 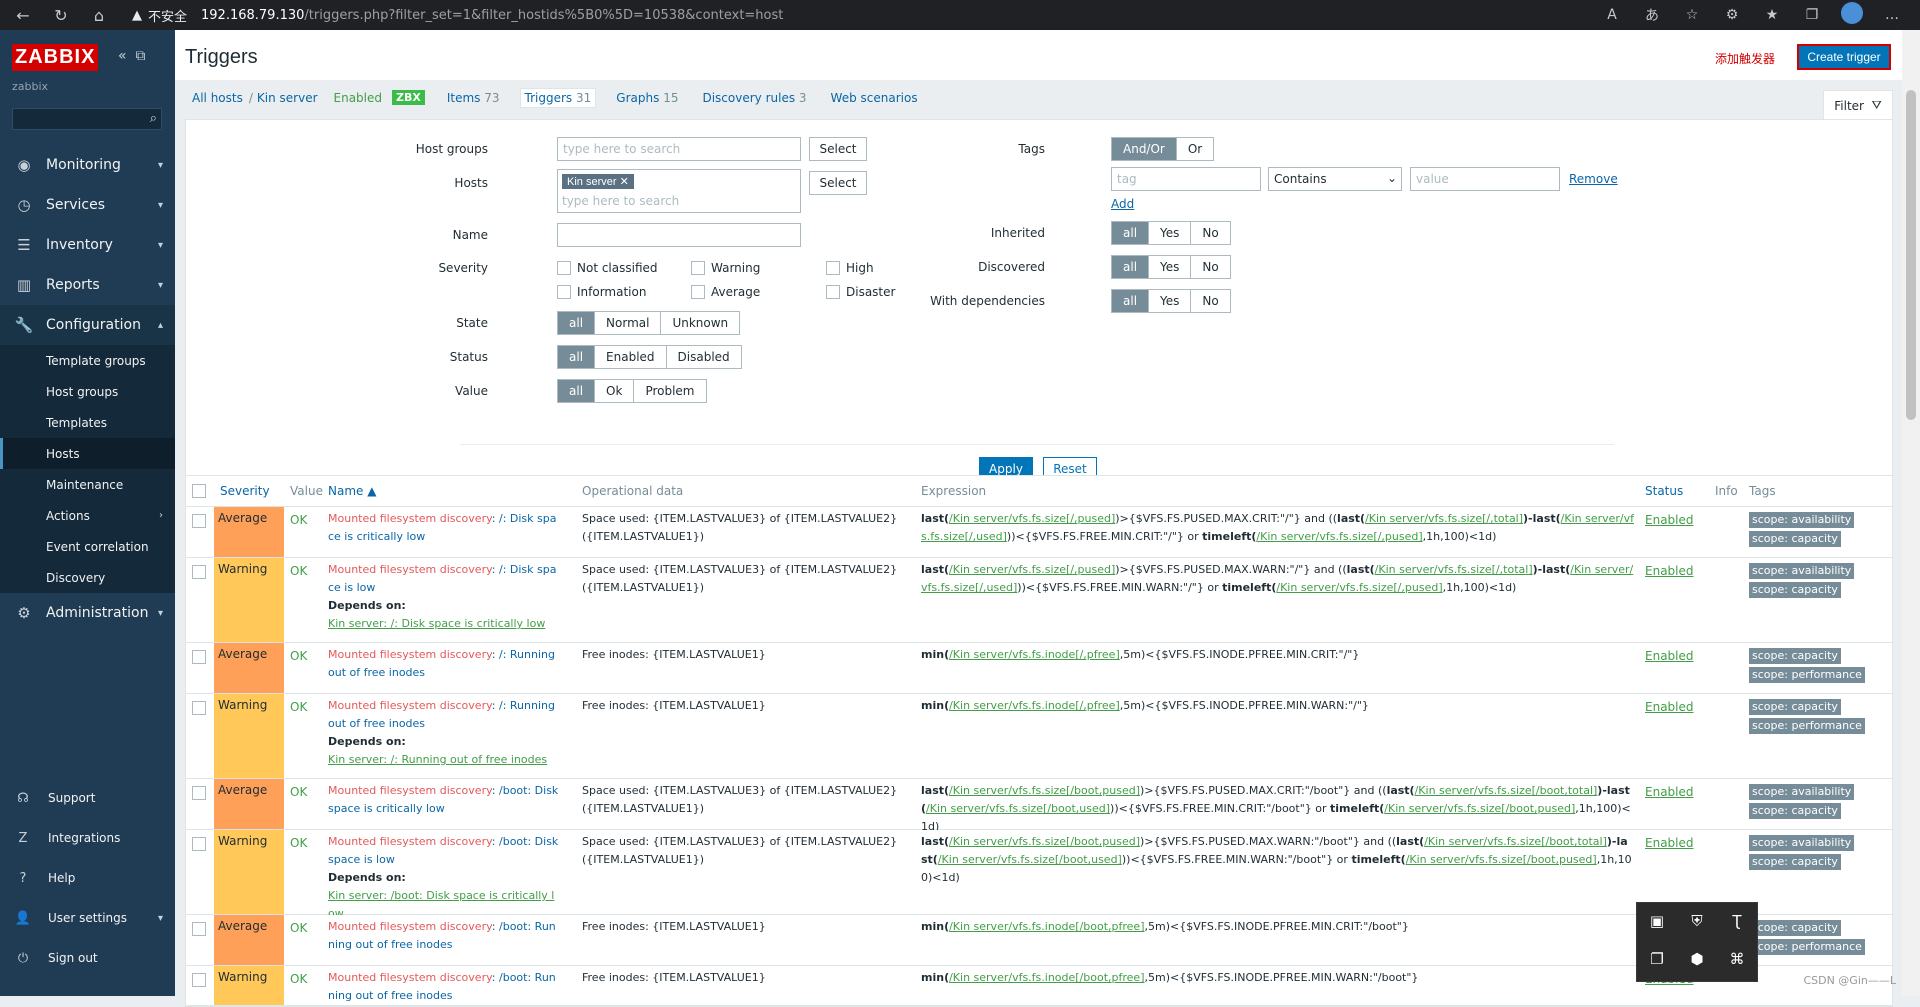 What do you see at coordinates (647, 98) in the screenshot?
I see `tab-graphs: Graphs 15` at bounding box center [647, 98].